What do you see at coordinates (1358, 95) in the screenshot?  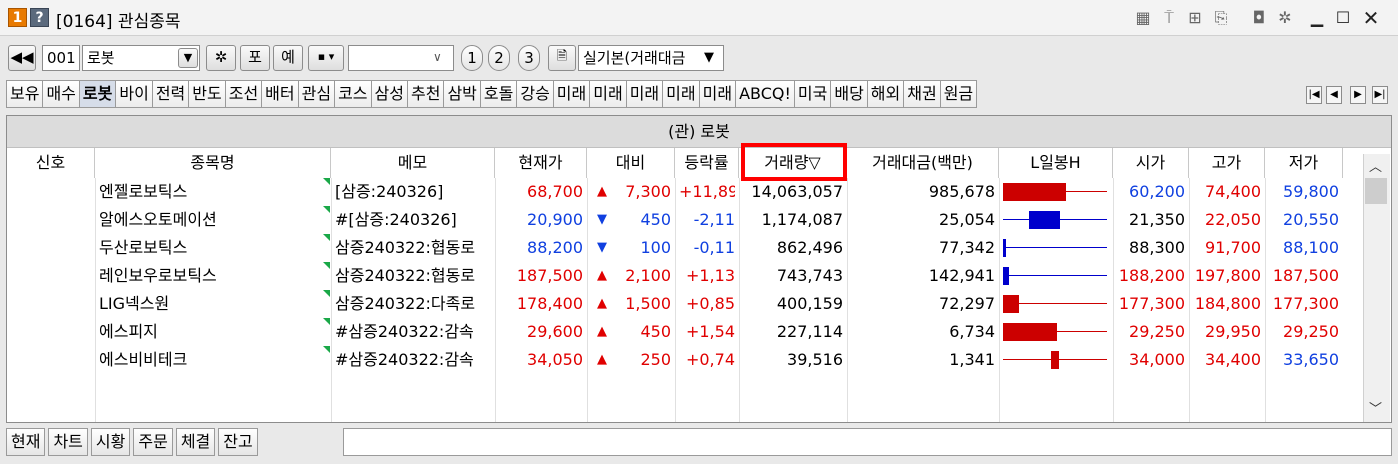 I see `tab-next-icon: ▶` at bounding box center [1358, 95].